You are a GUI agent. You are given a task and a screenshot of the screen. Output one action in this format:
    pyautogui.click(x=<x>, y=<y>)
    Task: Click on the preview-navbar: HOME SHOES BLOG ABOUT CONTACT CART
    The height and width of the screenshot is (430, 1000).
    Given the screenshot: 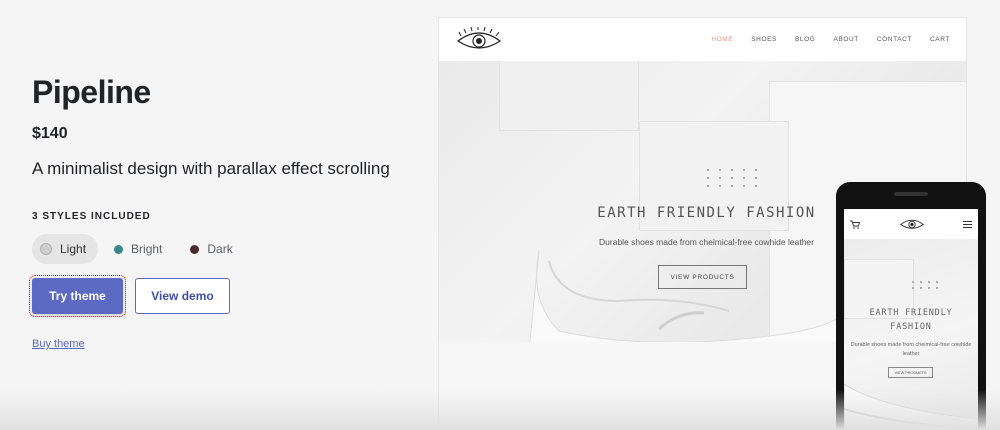 What is the action you would take?
    pyautogui.click(x=702, y=39)
    